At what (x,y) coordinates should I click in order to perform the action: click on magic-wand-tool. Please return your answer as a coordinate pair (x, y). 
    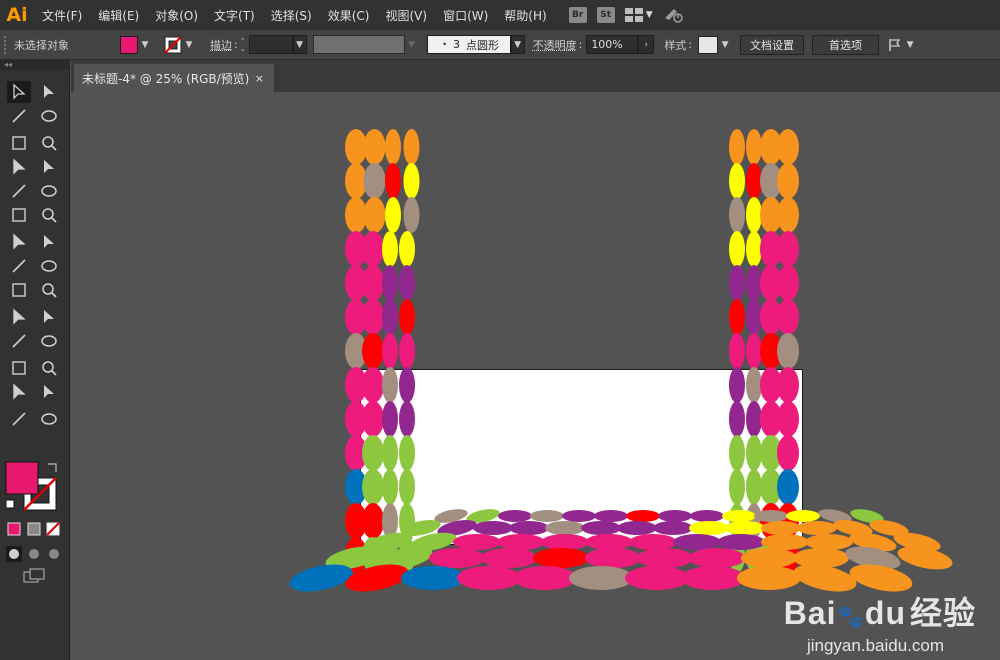
    Looking at the image, I should click on (19, 116).